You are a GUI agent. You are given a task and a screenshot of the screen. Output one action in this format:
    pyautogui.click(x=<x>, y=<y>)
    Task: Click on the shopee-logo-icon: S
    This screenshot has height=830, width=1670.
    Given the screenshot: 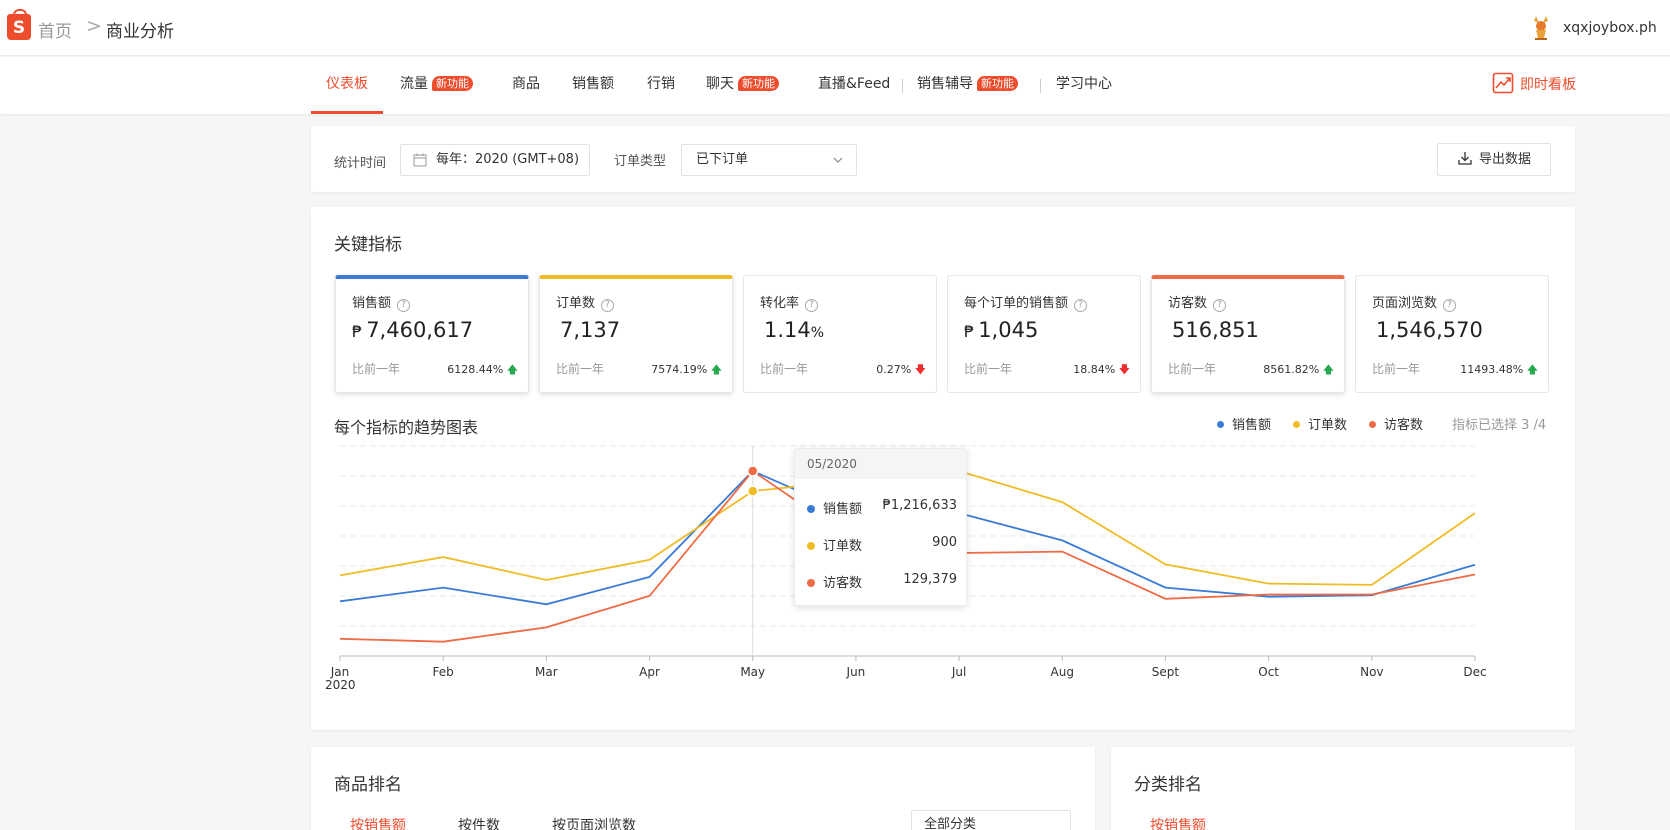 What is the action you would take?
    pyautogui.click(x=19, y=24)
    